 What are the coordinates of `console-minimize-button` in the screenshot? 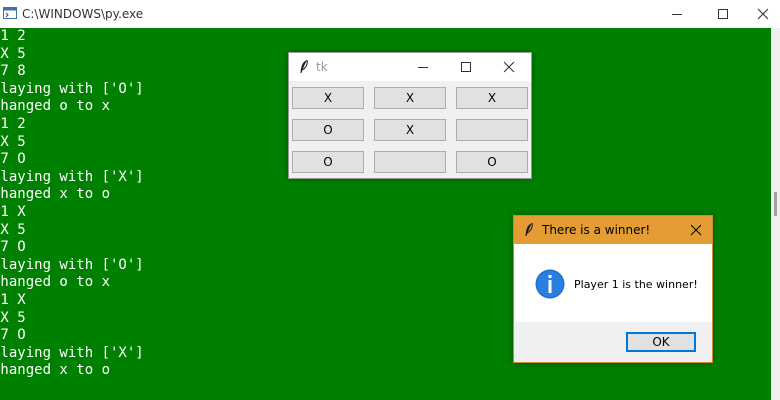 It's located at (677, 14).